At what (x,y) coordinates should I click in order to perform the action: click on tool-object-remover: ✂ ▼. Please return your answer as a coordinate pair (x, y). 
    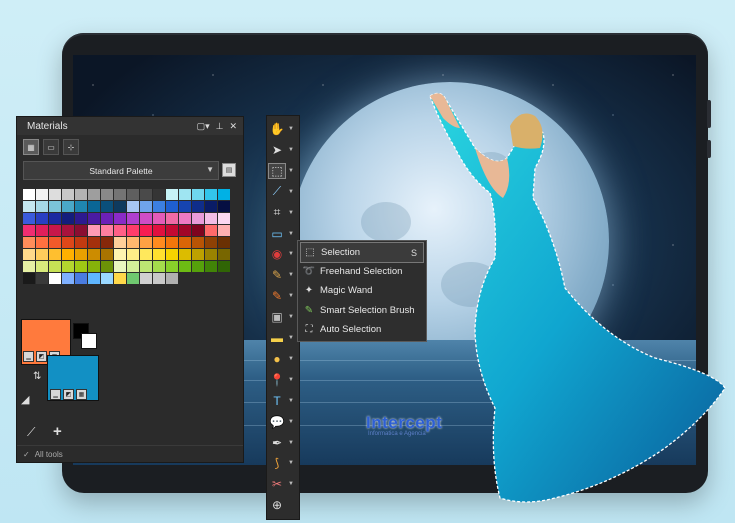
    Looking at the image, I should click on (282, 484).